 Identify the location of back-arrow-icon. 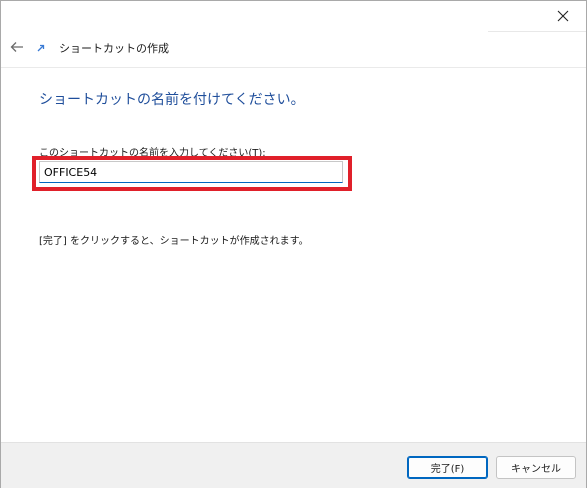
(16, 47).